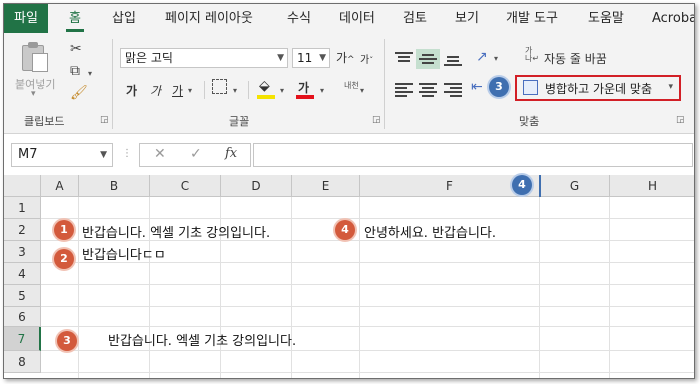  Describe the element at coordinates (22, 274) in the screenshot. I see `row-header-4: 4` at that location.